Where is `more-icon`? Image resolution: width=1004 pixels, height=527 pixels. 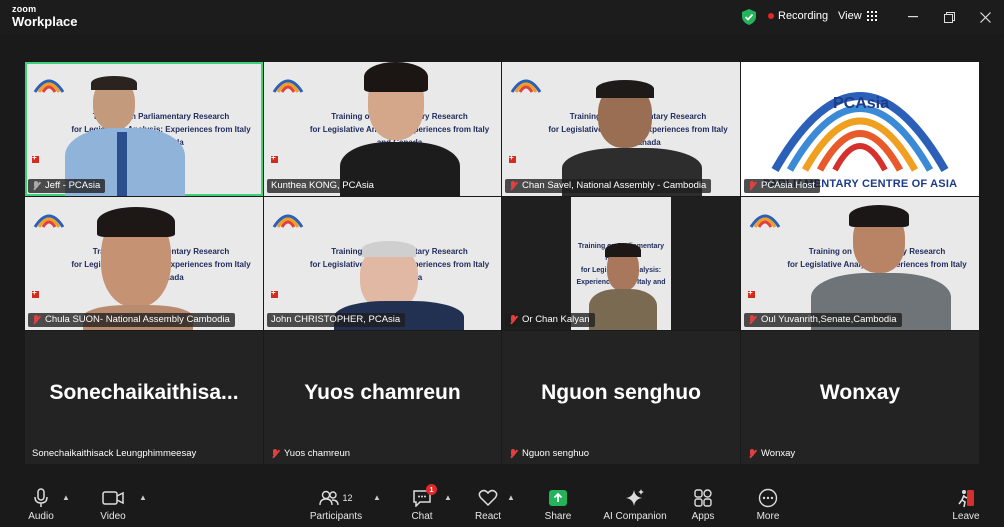
more-icon is located at coordinates (768, 498).